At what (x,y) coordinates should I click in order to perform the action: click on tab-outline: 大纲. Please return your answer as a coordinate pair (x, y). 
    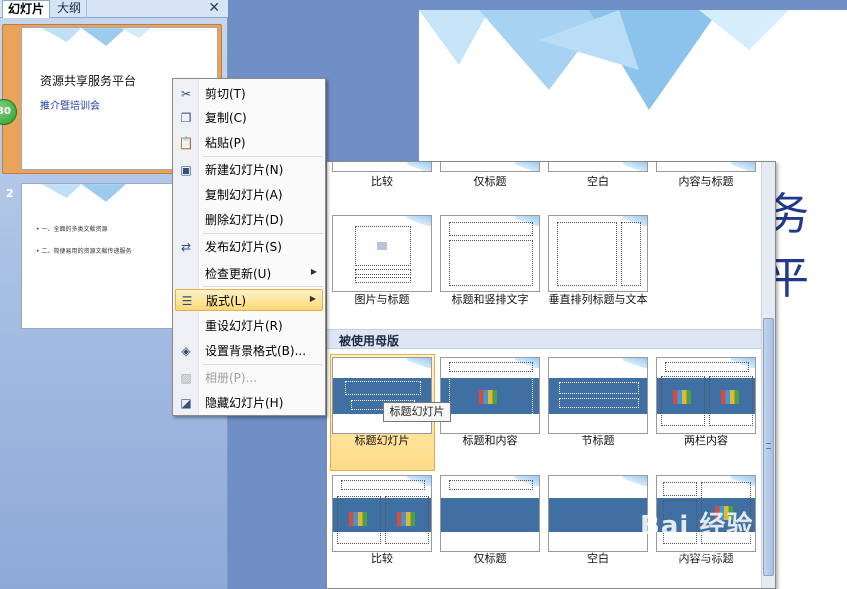
    Looking at the image, I should click on (70, 9).